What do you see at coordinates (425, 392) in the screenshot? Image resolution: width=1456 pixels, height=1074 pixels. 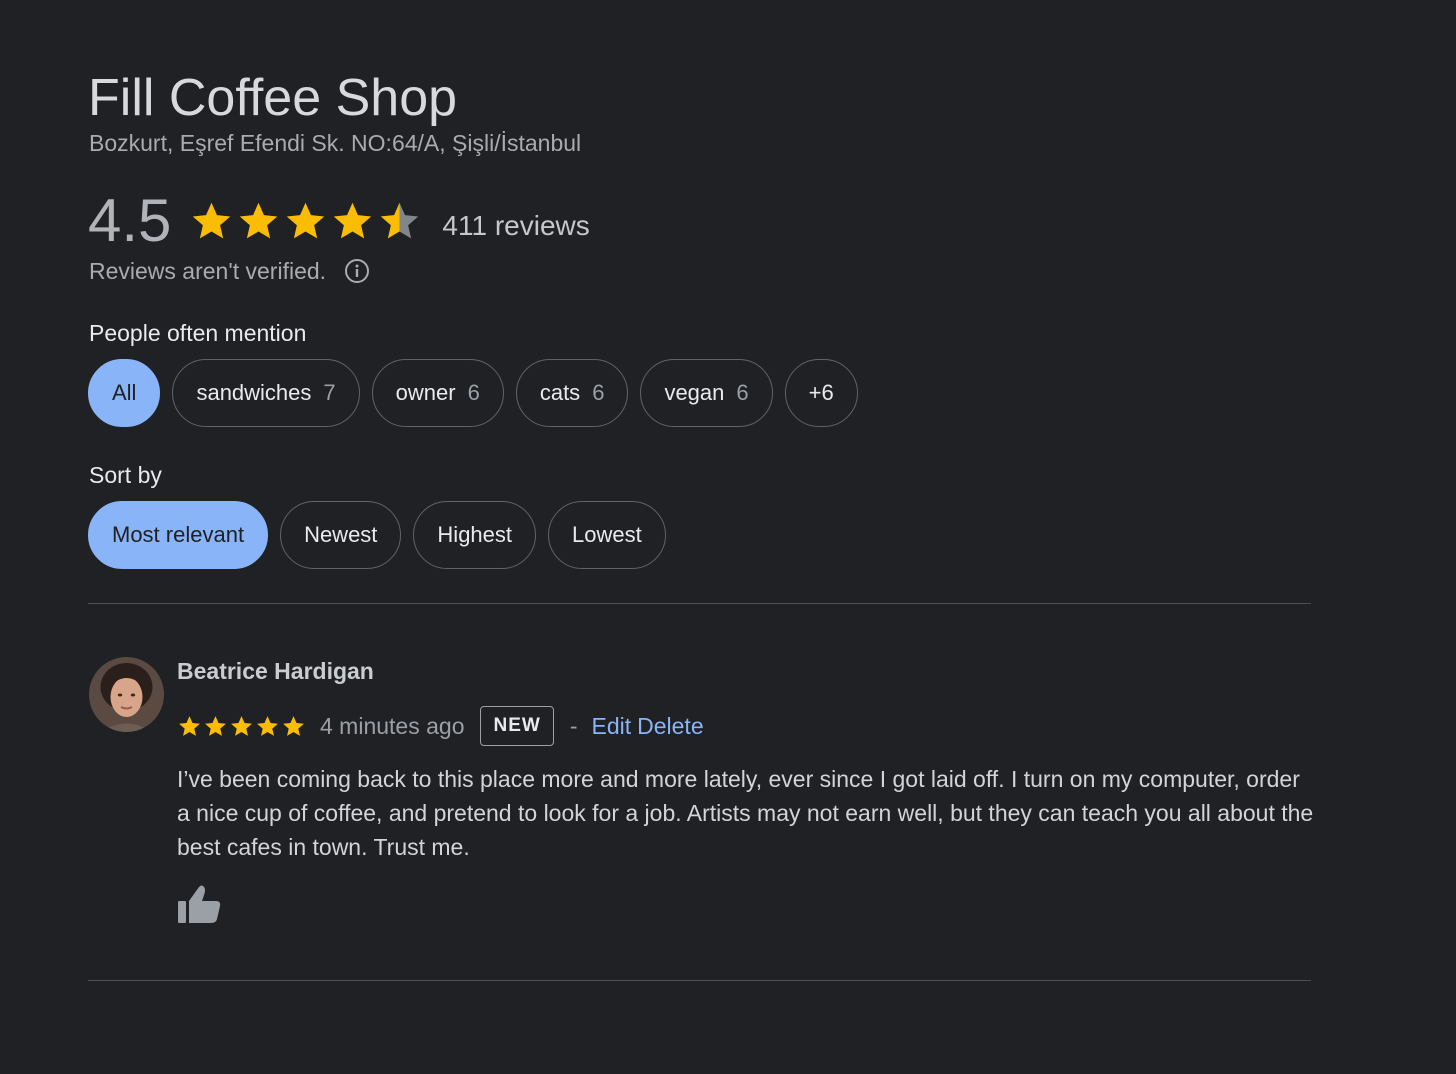 I see `mention-chip-label: owner` at bounding box center [425, 392].